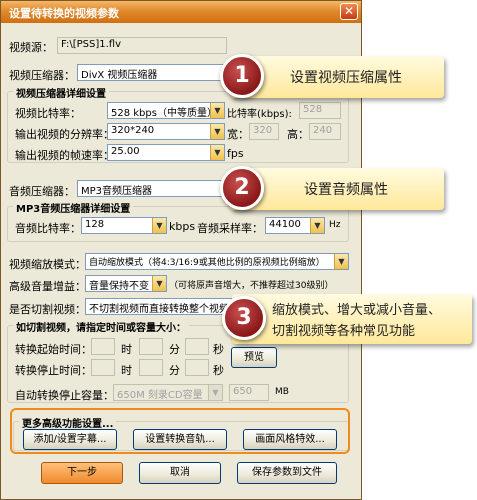 Image resolution: width=477 pixels, height=500 pixels. Describe the element at coordinates (126, 349) in the screenshot. I see `start-hour-unit: 时` at that location.